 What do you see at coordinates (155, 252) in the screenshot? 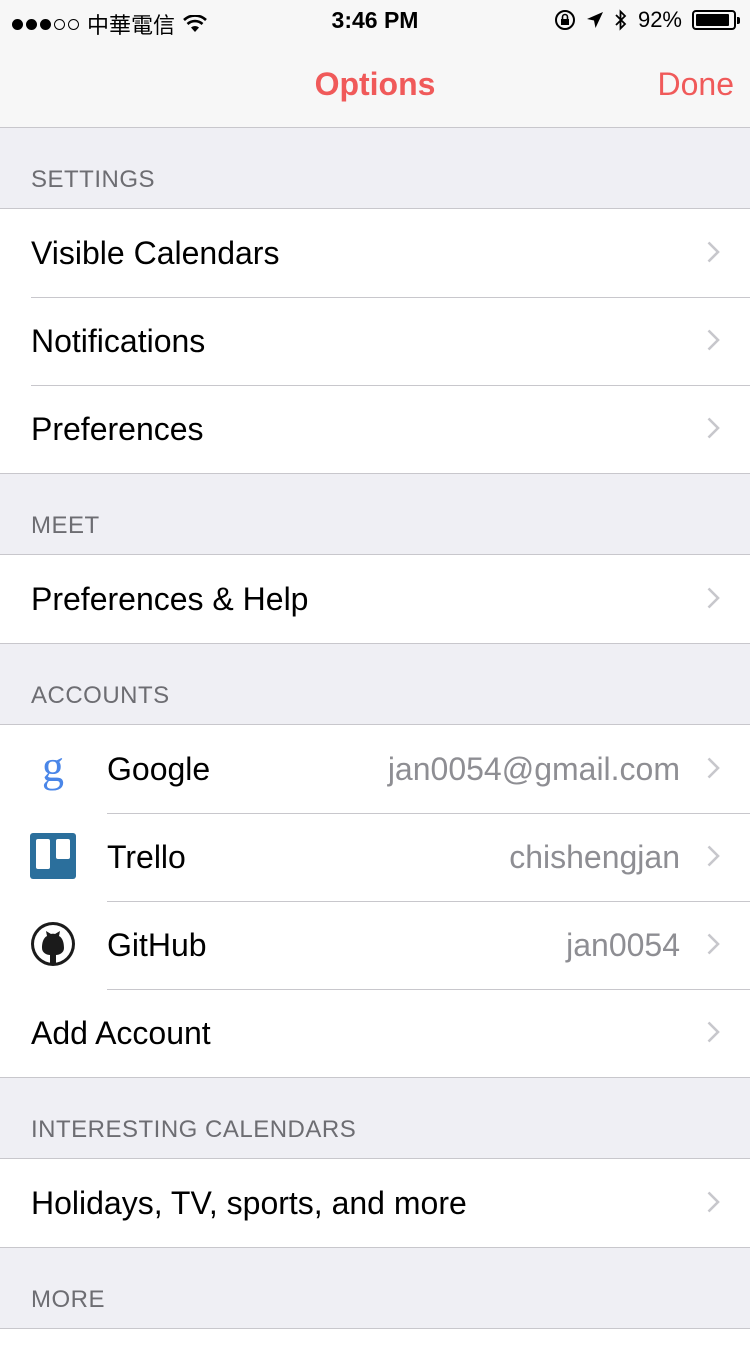
I see `row-label: Visible Calendars` at bounding box center [155, 252].